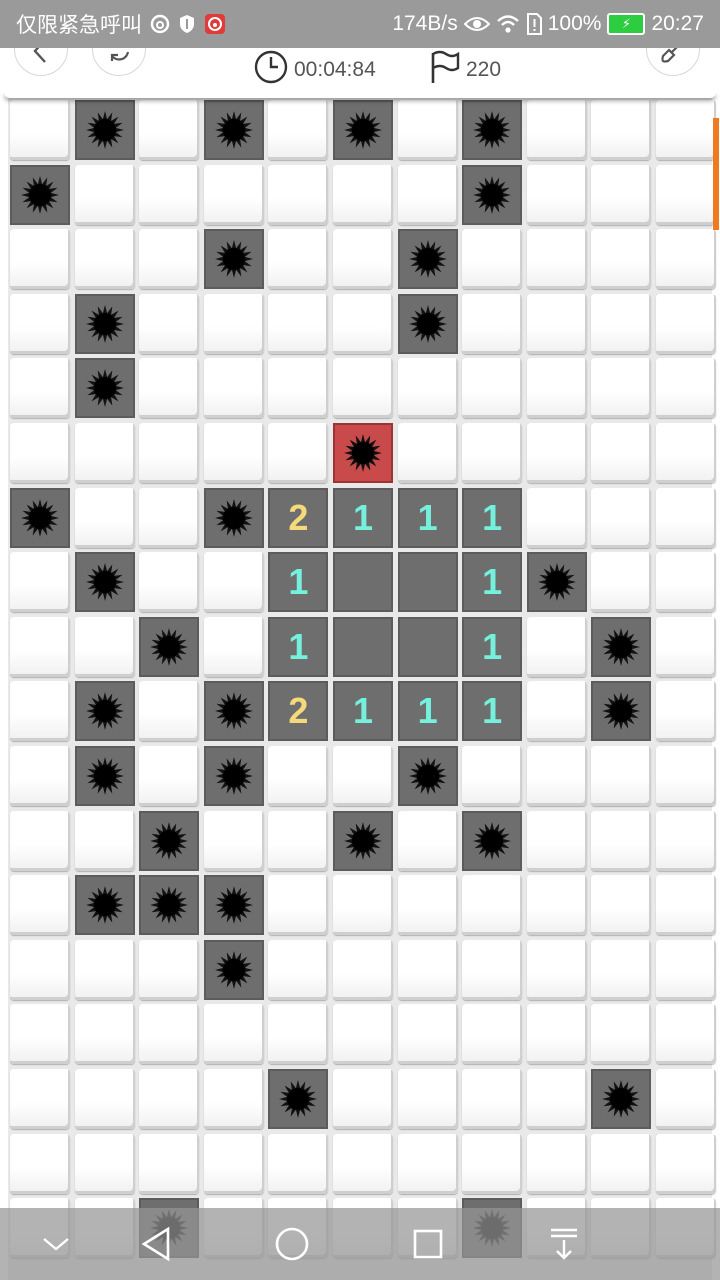  What do you see at coordinates (156, 1246) in the screenshot?
I see `nav-back-button` at bounding box center [156, 1246].